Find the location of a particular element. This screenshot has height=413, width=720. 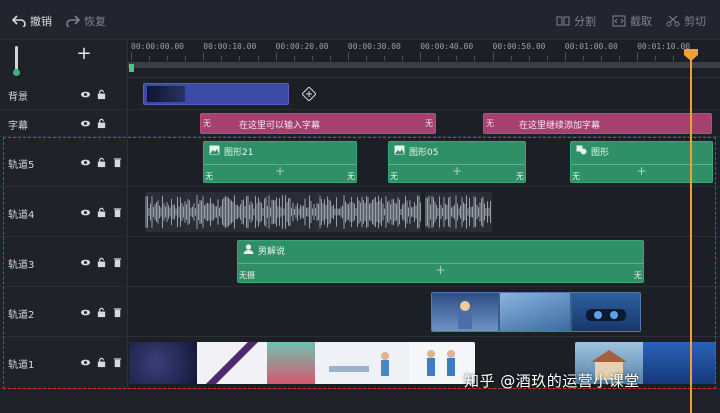

track-row-subtitle: 字幕 无 在这里可以输入字幕 无 无 在这里继续添加字幕 is located at coordinates (360, 123).